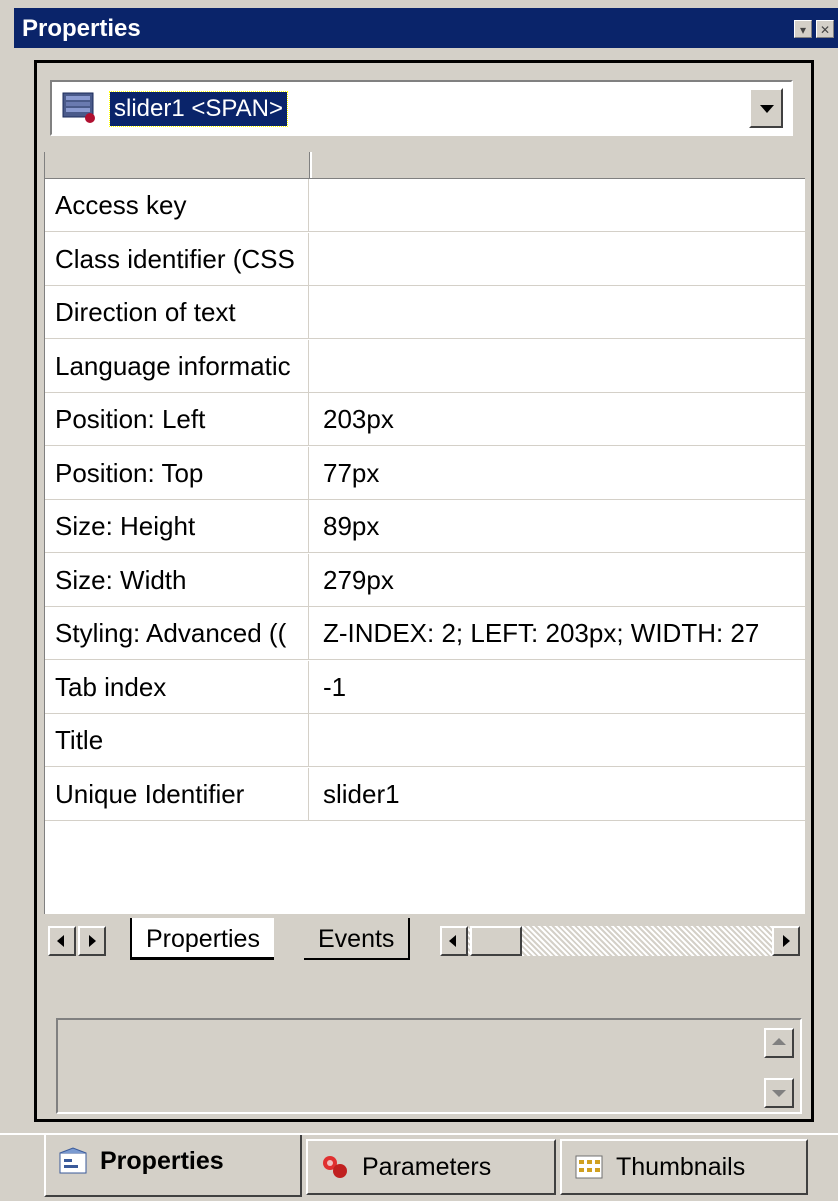 The height and width of the screenshot is (1201, 838). What do you see at coordinates (681, 1167) in the screenshot?
I see `tab-thumbnails-label: Thumbnails` at bounding box center [681, 1167].